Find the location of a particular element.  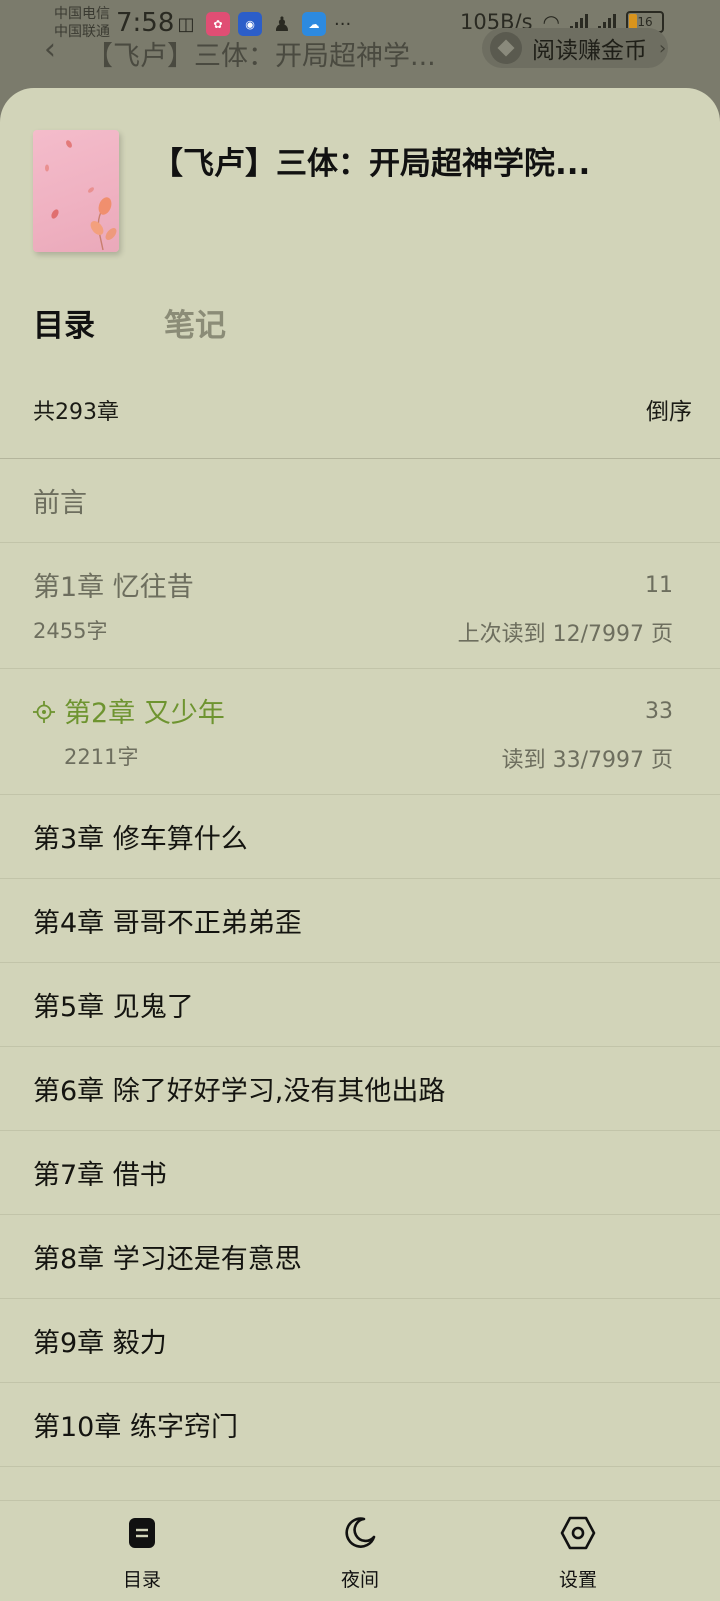

chevron-right-icon: › is located at coordinates (663, 48).